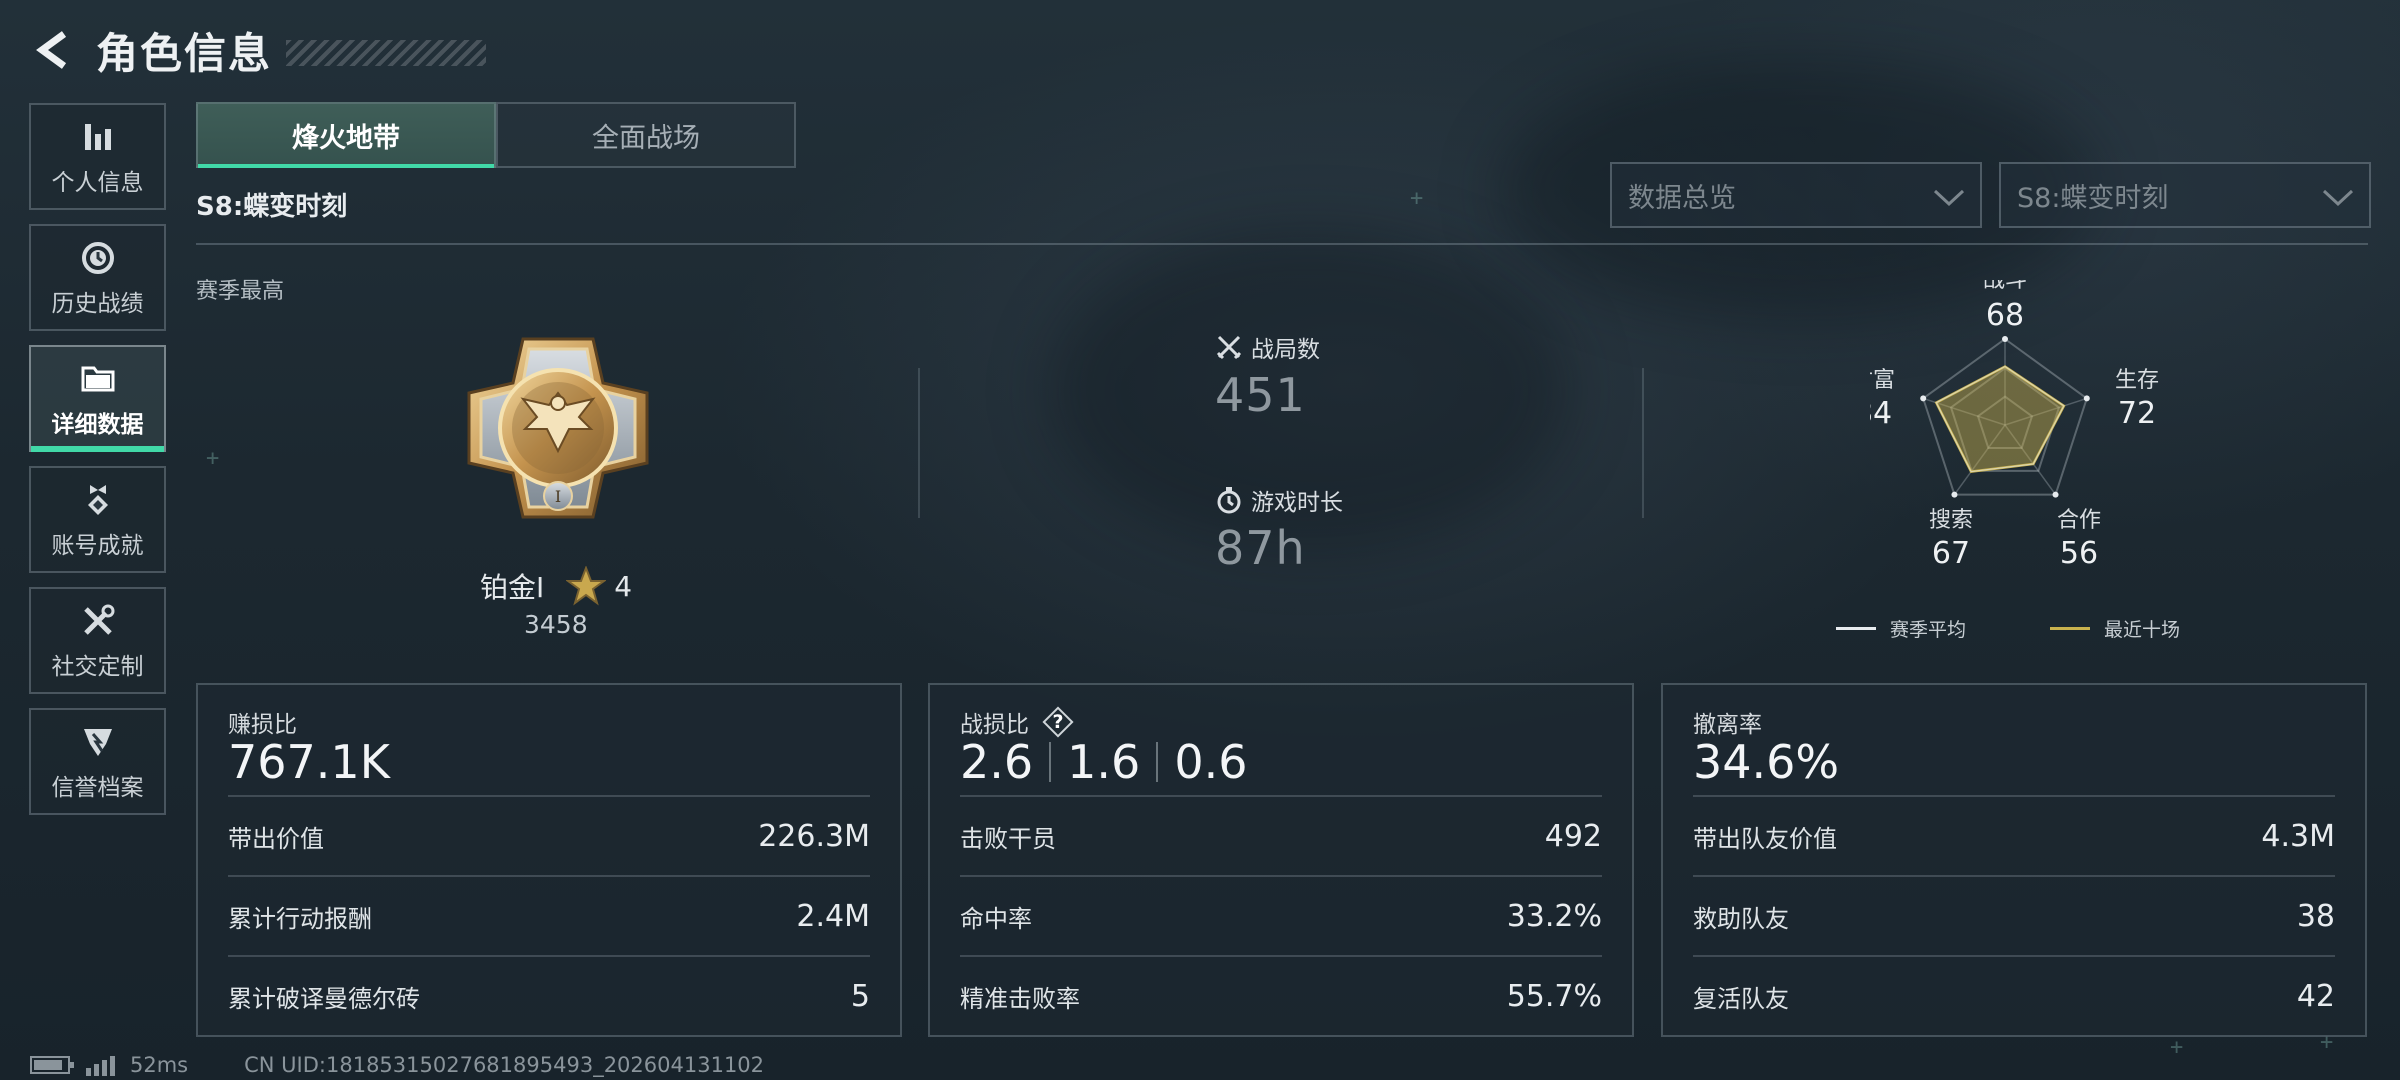 This screenshot has width=2400, height=1080. What do you see at coordinates (98, 500) in the screenshot?
I see `badge-icon` at bounding box center [98, 500].